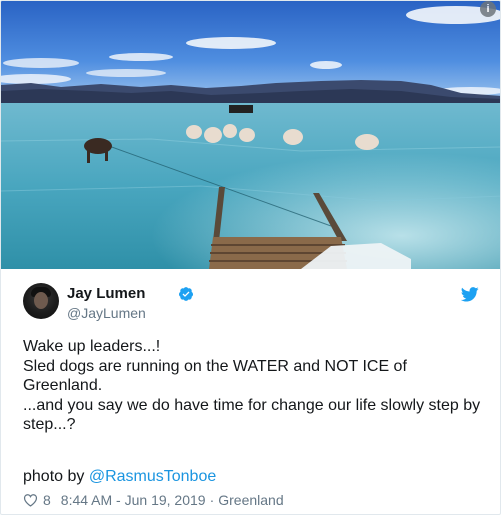 This screenshot has height=515, width=501. Describe the element at coordinates (253, 303) in the screenshot. I see `tweet-header: Jay Lumen @JayLumen` at that location.